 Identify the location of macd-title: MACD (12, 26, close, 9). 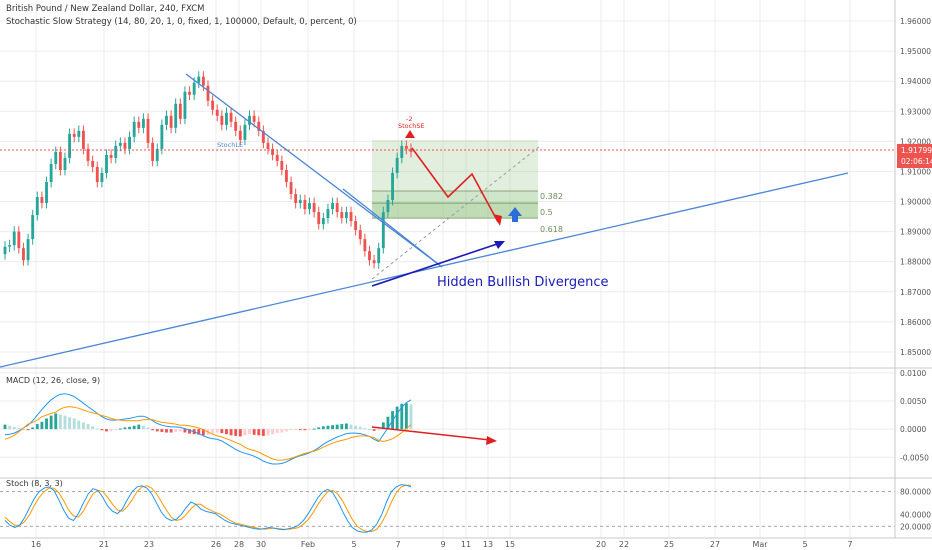
(53, 380).